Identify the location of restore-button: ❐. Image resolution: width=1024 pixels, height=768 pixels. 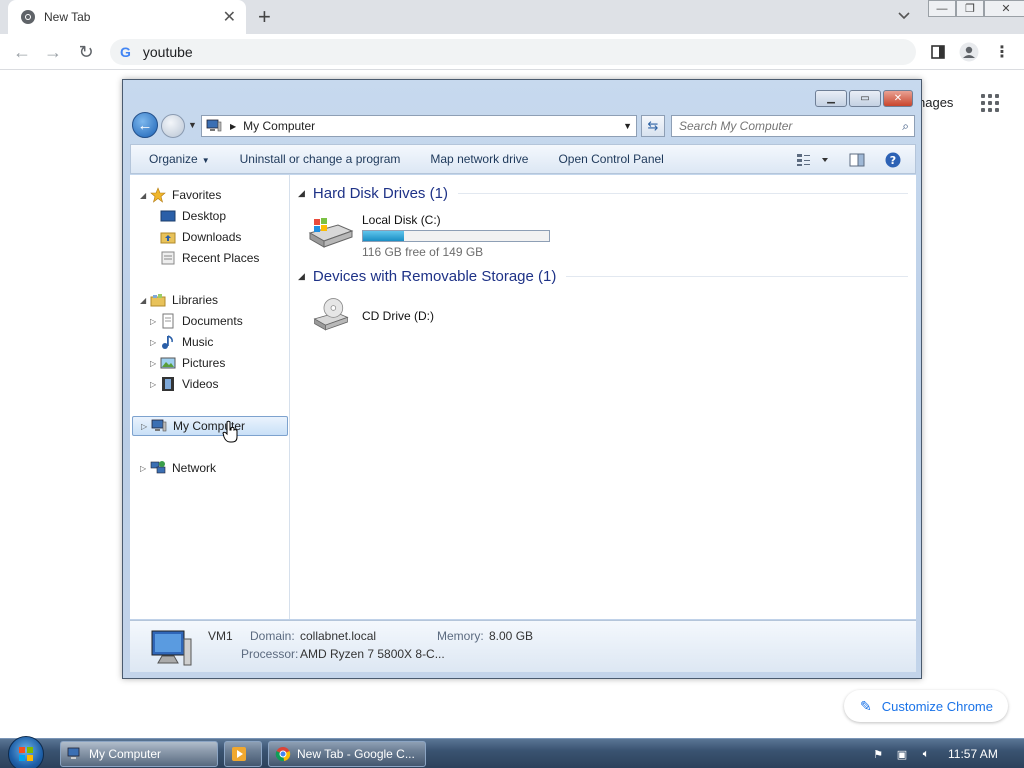
(970, 8).